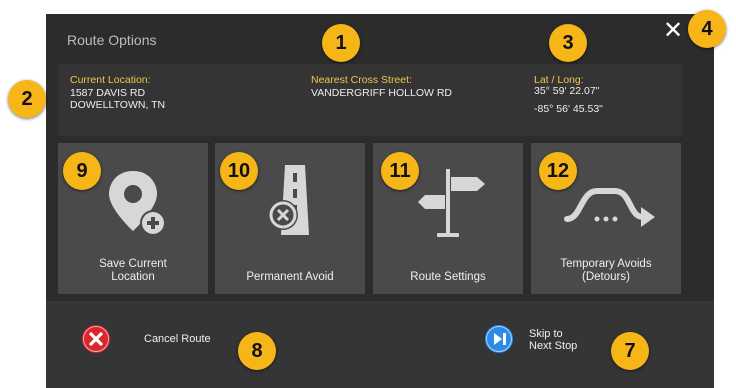  I want to click on tile-label: Temporary Avoids (Detours), so click(606, 270).